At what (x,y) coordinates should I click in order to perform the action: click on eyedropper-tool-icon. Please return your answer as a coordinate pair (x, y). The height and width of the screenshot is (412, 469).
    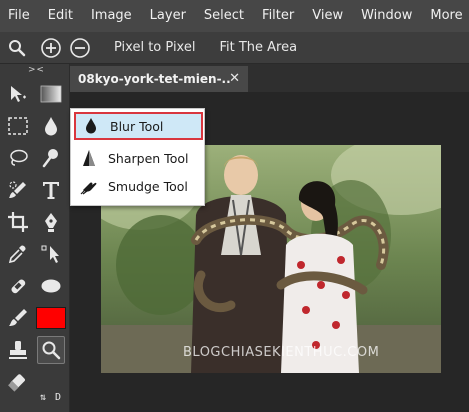
    Looking at the image, I should click on (18, 254).